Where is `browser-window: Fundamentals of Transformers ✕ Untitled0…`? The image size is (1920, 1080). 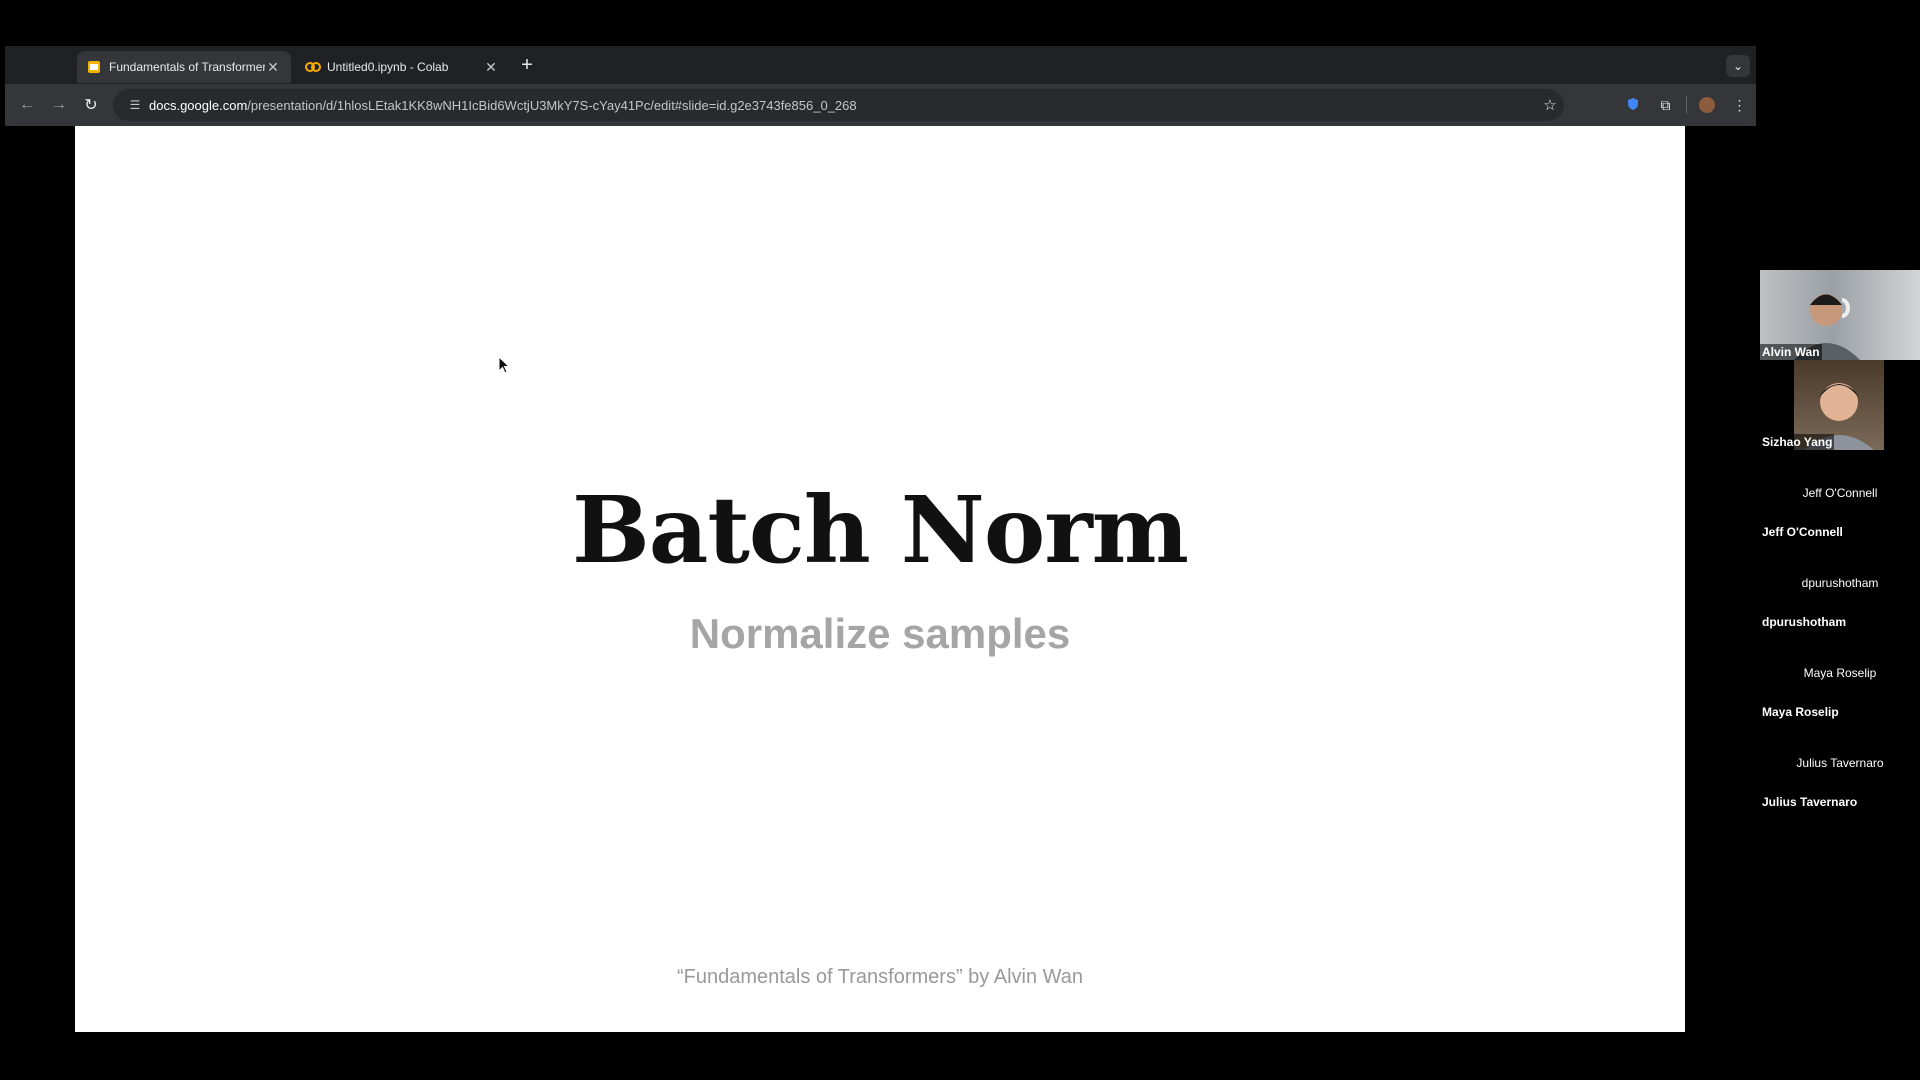 browser-window: Fundamentals of Transformers ✕ Untitled0… is located at coordinates (880, 86).